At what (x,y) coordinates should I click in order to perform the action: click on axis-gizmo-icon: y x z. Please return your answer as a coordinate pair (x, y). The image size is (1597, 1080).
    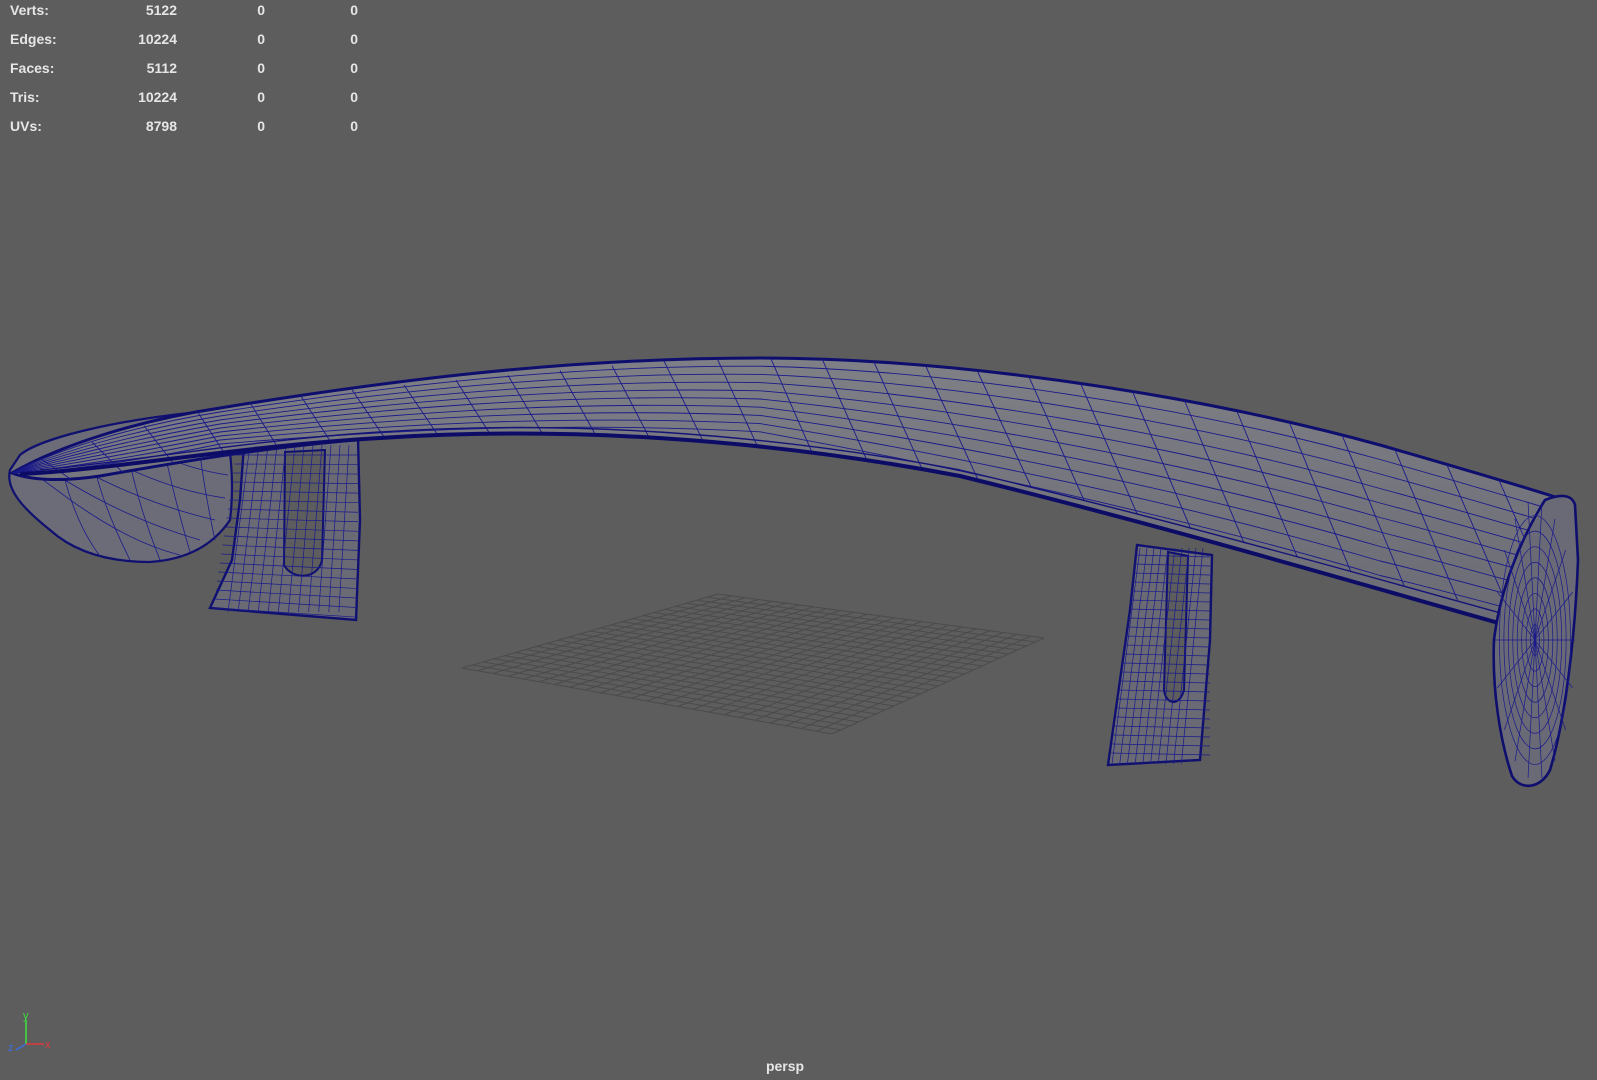
    Looking at the image, I should click on (29, 1031).